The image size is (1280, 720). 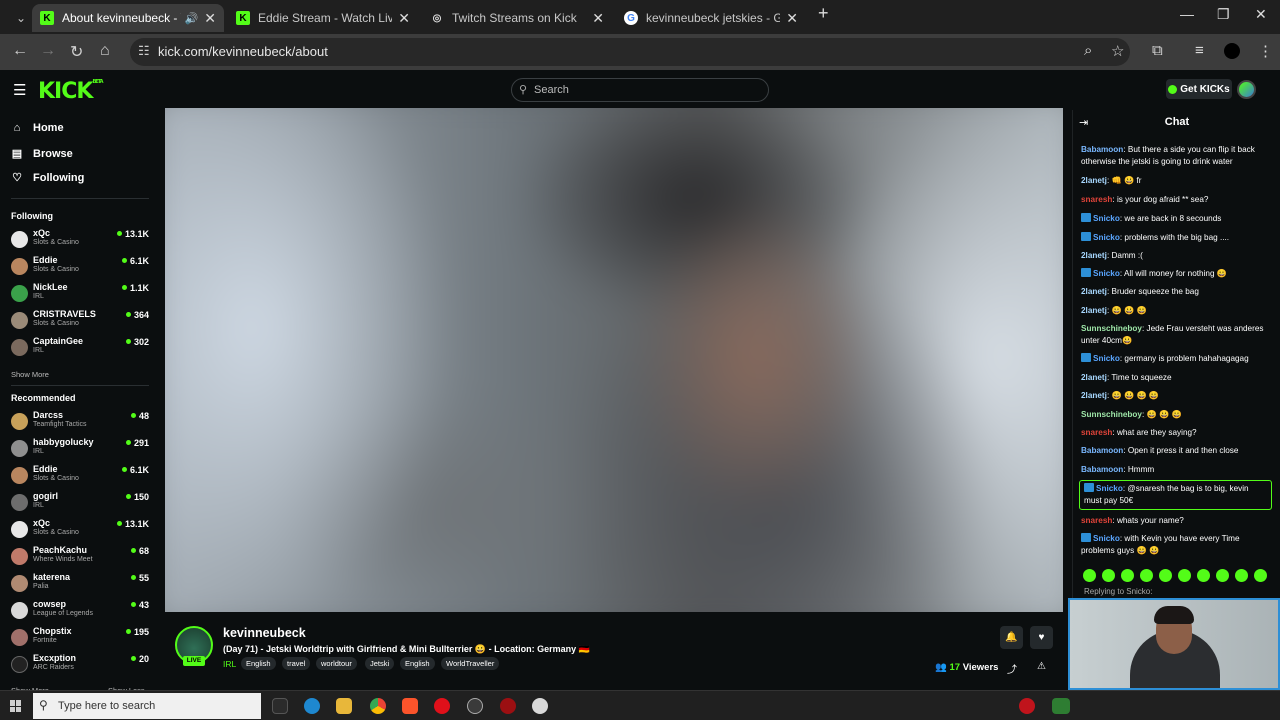 What do you see at coordinates (336, 663) in the screenshot?
I see `tag-worldtour: worldtour` at bounding box center [336, 663].